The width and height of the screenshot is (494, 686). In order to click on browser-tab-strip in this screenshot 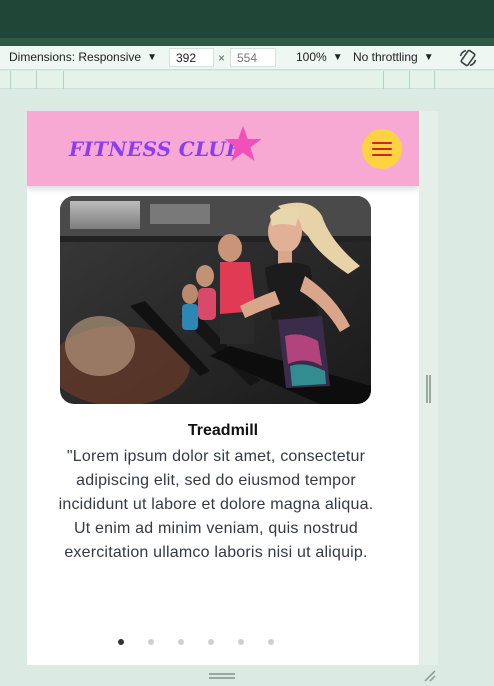, I will do `click(247, 42)`.